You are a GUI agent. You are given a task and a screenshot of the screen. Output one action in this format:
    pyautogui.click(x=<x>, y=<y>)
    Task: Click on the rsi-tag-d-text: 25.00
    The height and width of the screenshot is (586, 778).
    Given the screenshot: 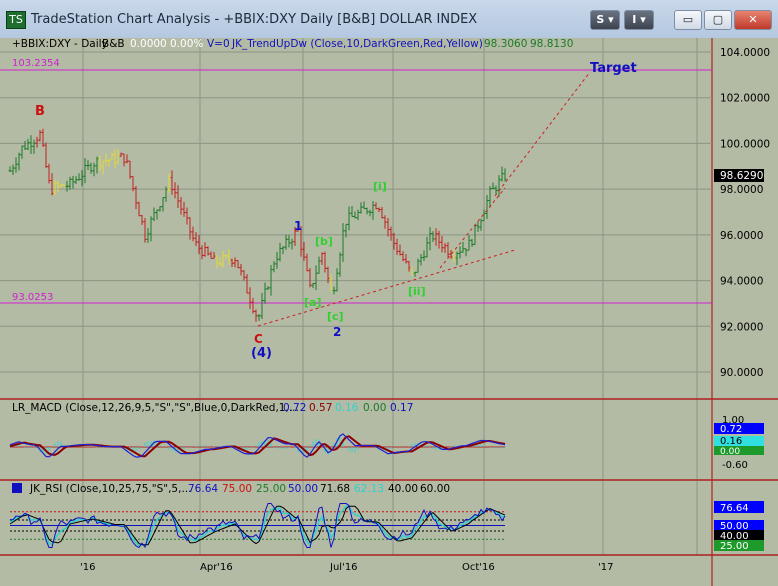 What is the action you would take?
    pyautogui.click(x=734, y=546)
    